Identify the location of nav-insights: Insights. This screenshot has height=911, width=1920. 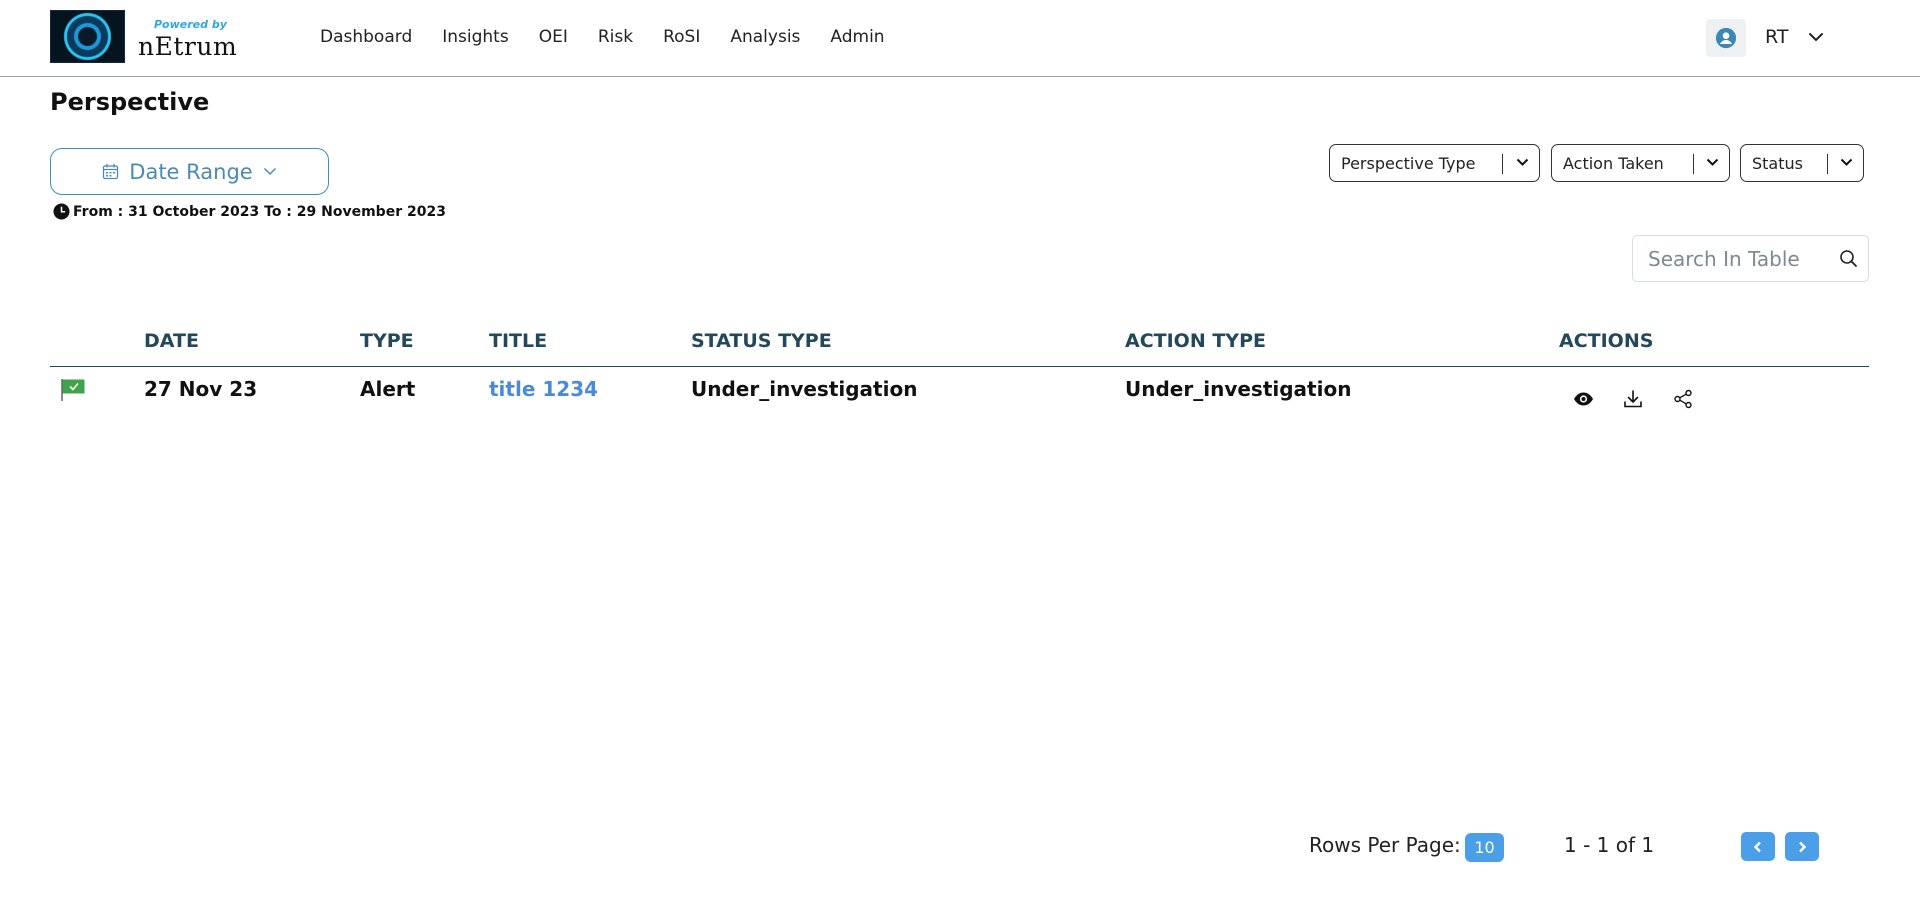
(475, 37).